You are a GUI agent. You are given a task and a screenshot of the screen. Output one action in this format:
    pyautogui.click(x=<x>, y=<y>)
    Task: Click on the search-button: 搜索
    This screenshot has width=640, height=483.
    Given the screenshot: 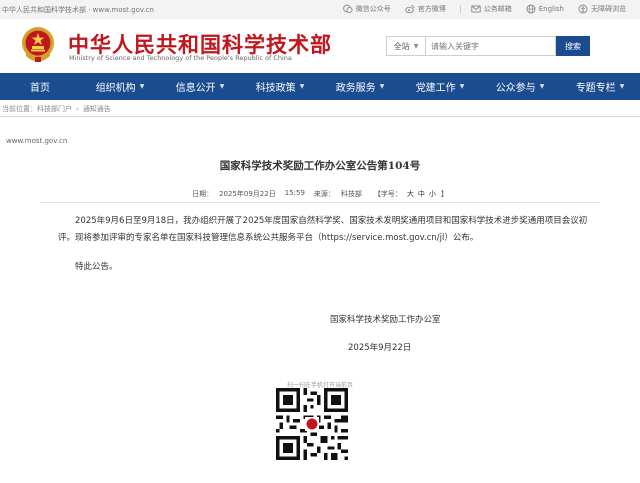 What is the action you would take?
    pyautogui.click(x=573, y=46)
    